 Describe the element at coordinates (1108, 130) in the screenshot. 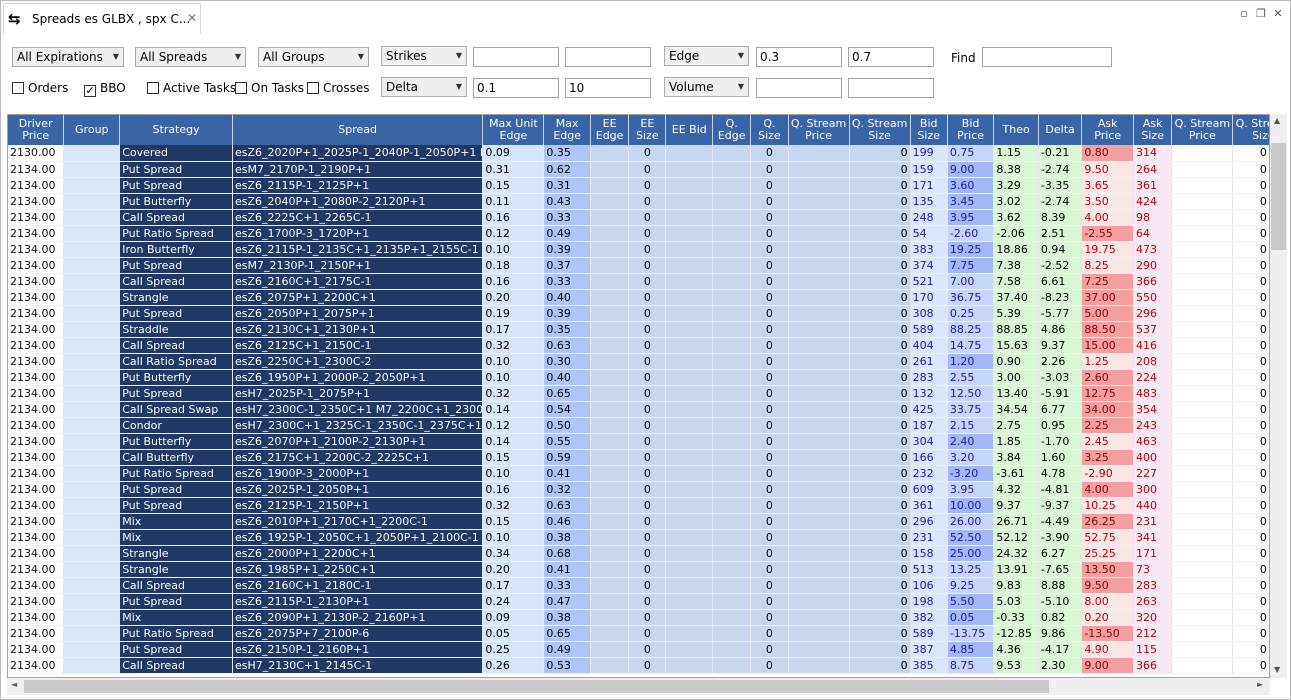

I see `column-header: Ask Price` at that location.